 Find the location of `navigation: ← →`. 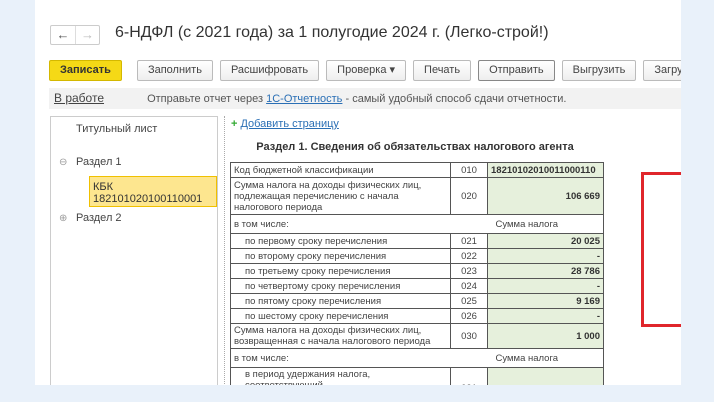

navigation: ← → is located at coordinates (75, 35).